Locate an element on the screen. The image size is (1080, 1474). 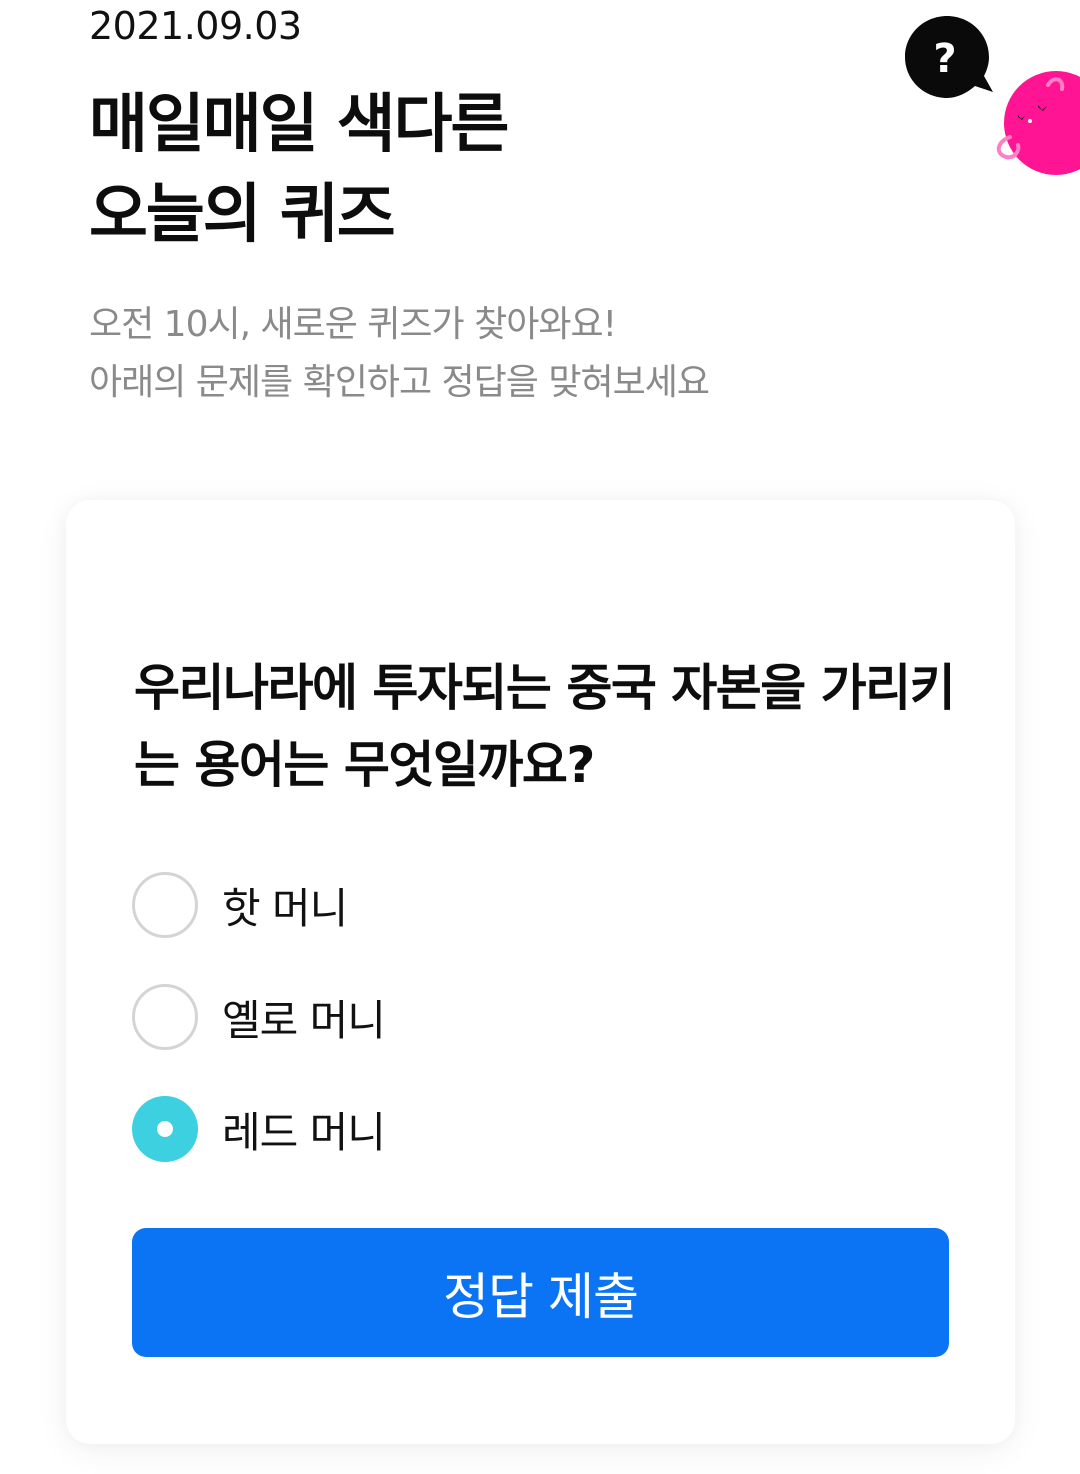
option-red-money: 레드 머니 is located at coordinates (259, 1129).